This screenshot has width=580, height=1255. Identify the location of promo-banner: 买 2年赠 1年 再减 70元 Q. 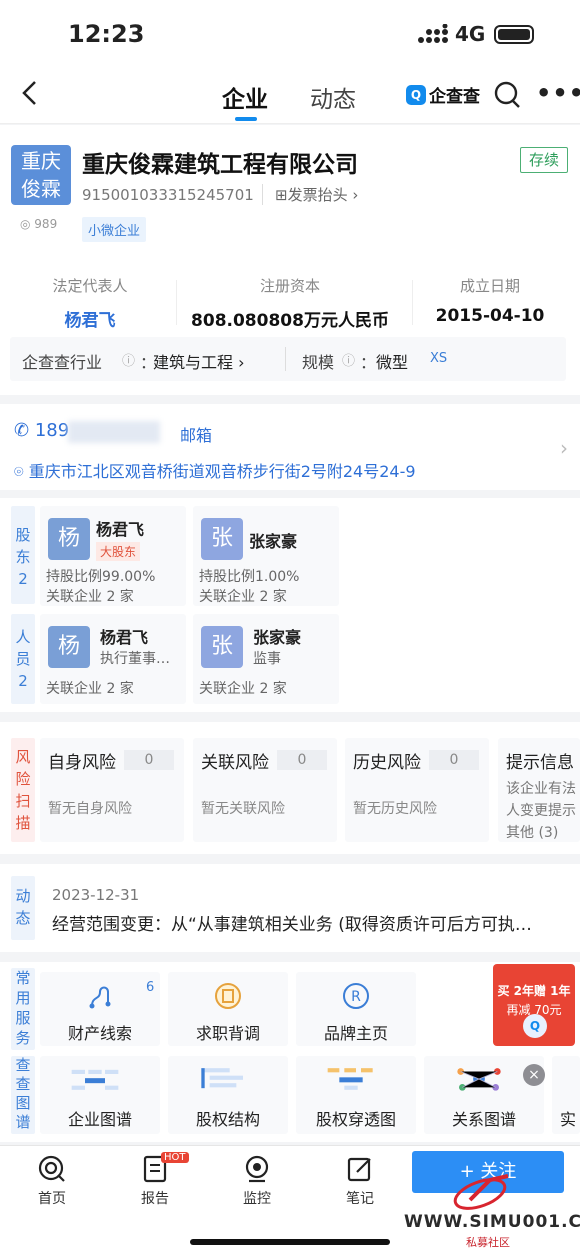
(534, 1005).